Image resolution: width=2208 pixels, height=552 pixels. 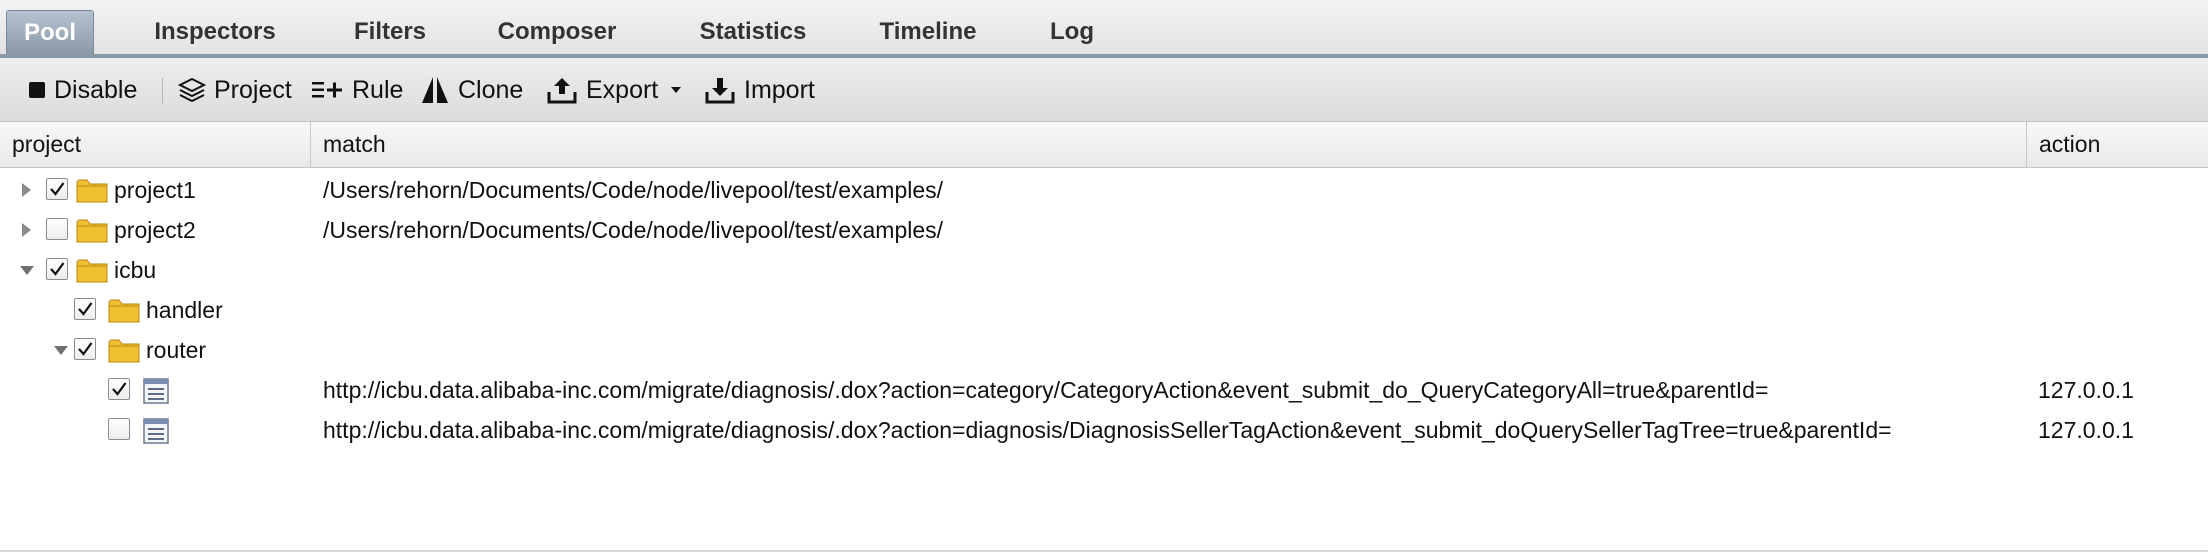 What do you see at coordinates (135, 270) in the screenshot?
I see `row-label: icbu` at bounding box center [135, 270].